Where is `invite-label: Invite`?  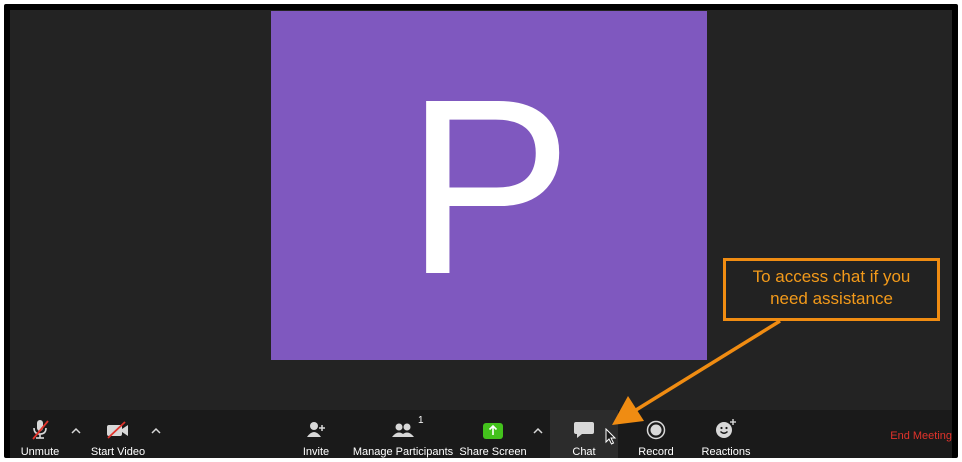 invite-label: Invite is located at coordinates (316, 452).